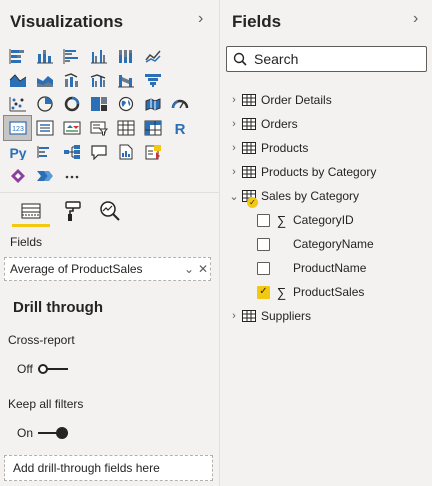  I want to click on kpi-icon, so click(71, 128).